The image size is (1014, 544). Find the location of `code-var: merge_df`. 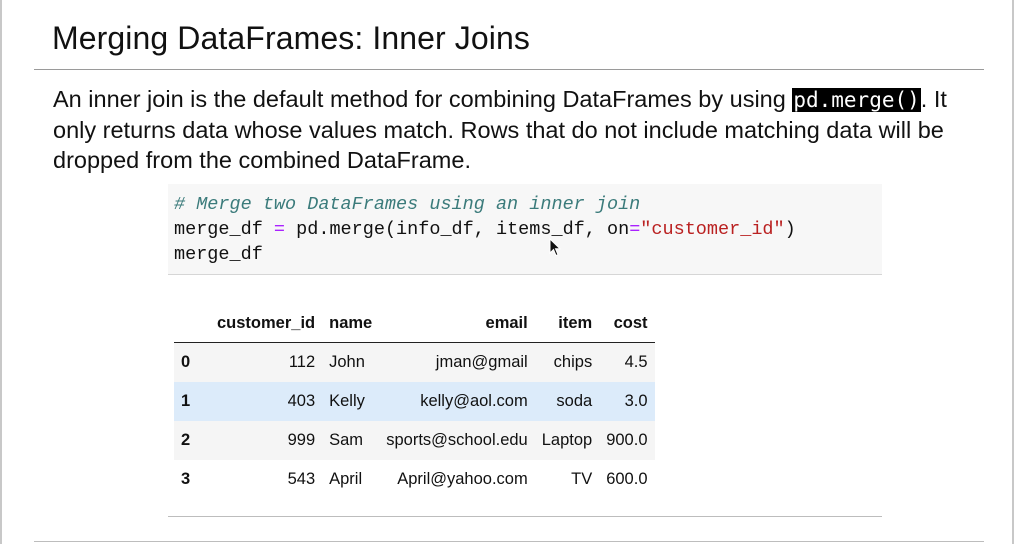

code-var: merge_df is located at coordinates (224, 229).